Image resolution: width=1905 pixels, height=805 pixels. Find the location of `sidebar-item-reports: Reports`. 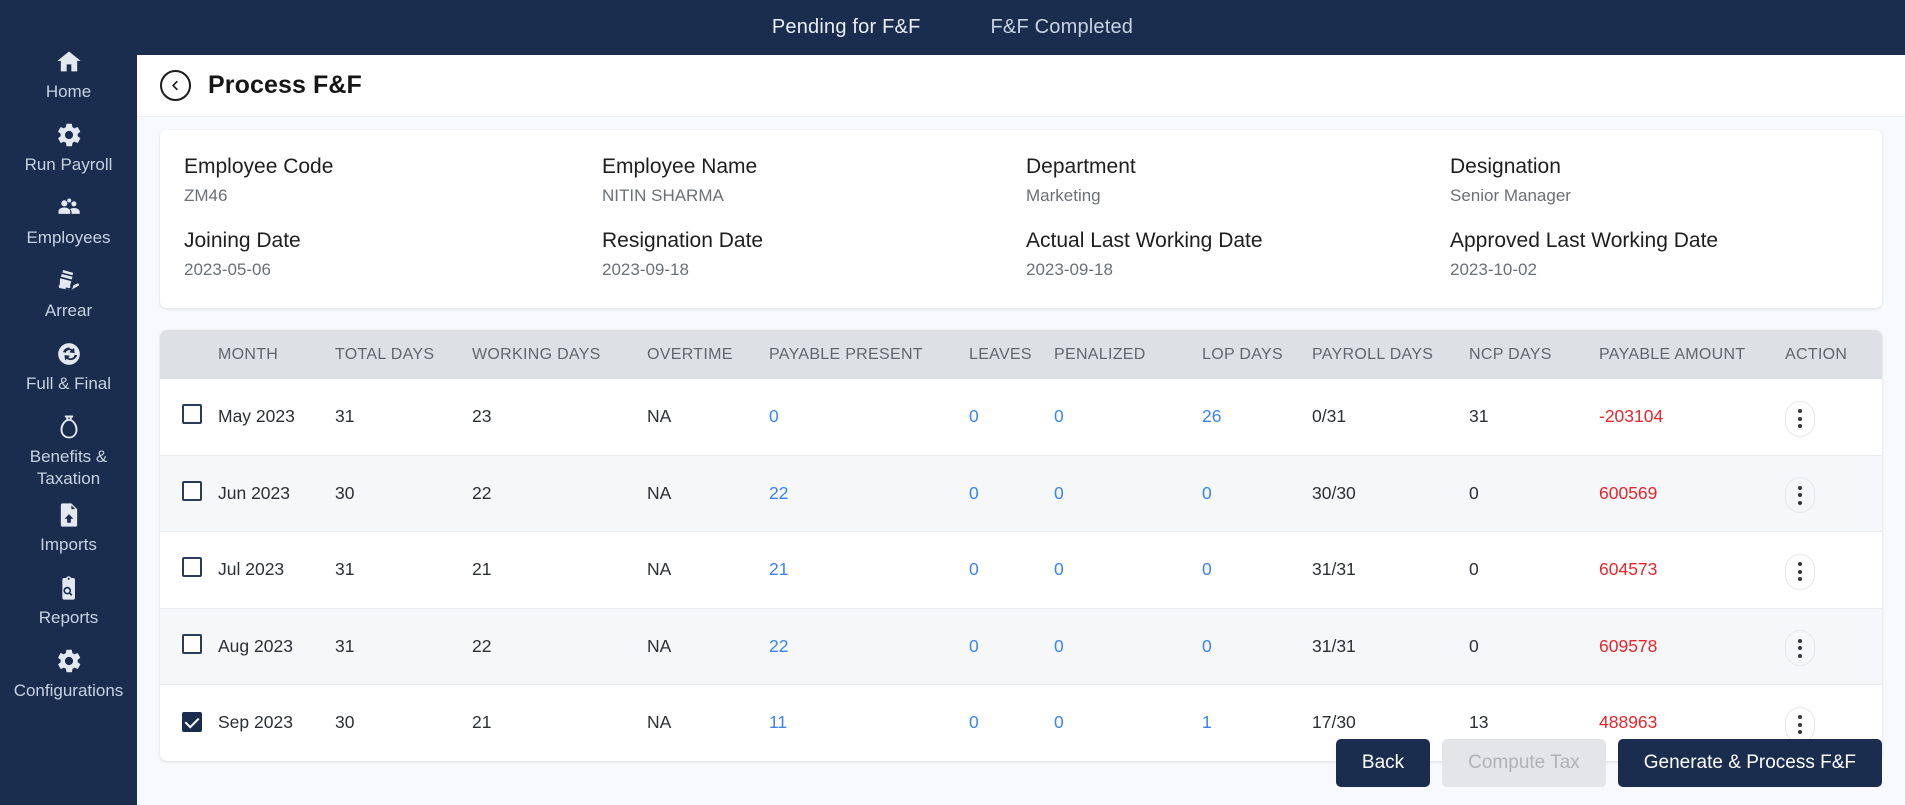

sidebar-item-reports: Reports is located at coordinates (68, 605).